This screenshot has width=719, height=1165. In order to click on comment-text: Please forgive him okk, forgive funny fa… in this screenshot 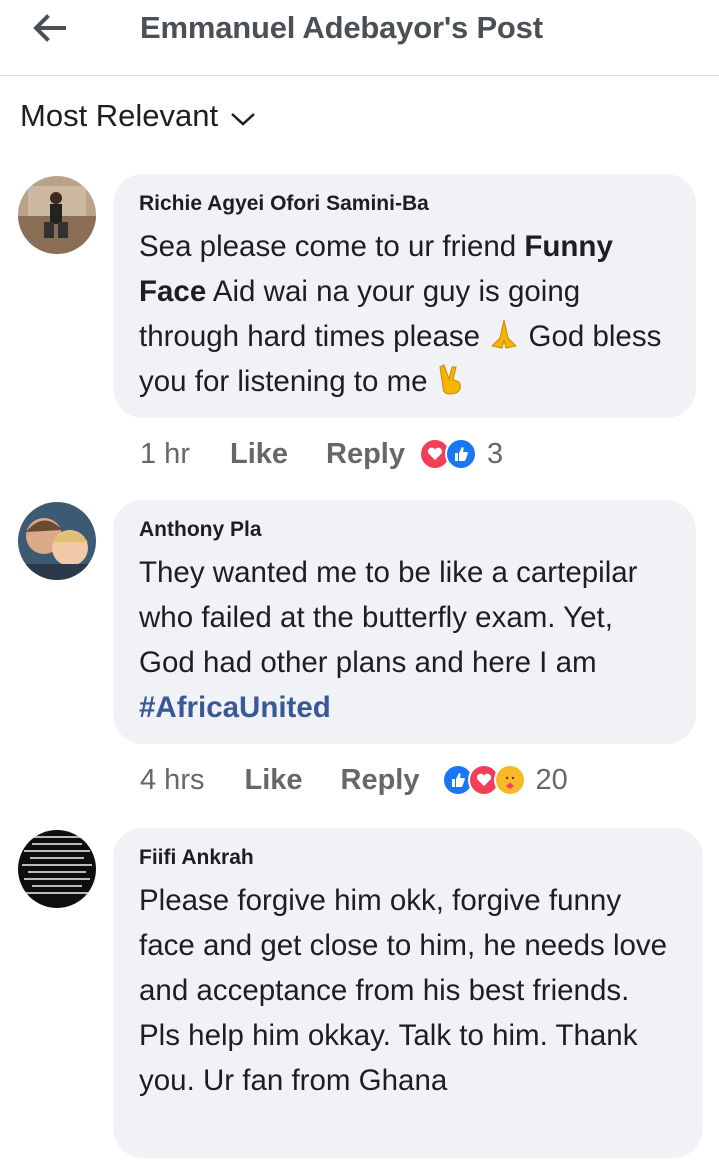, I will do `click(403, 990)`.